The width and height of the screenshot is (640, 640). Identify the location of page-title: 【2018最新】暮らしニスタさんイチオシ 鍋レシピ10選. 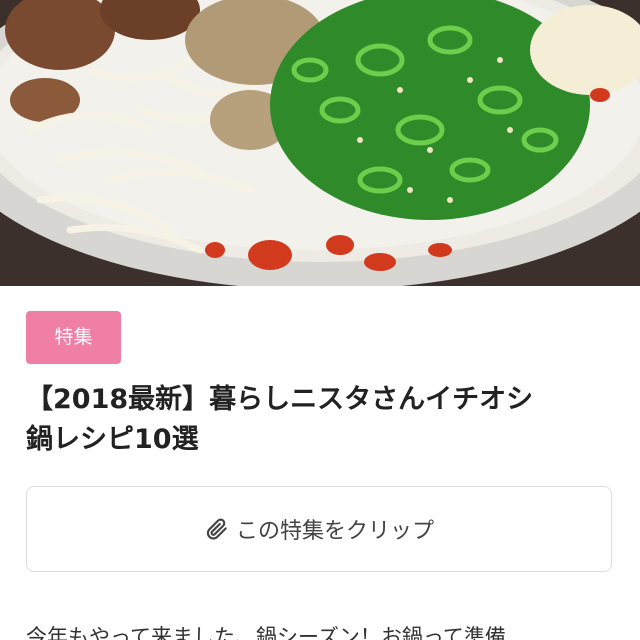
(321, 420).